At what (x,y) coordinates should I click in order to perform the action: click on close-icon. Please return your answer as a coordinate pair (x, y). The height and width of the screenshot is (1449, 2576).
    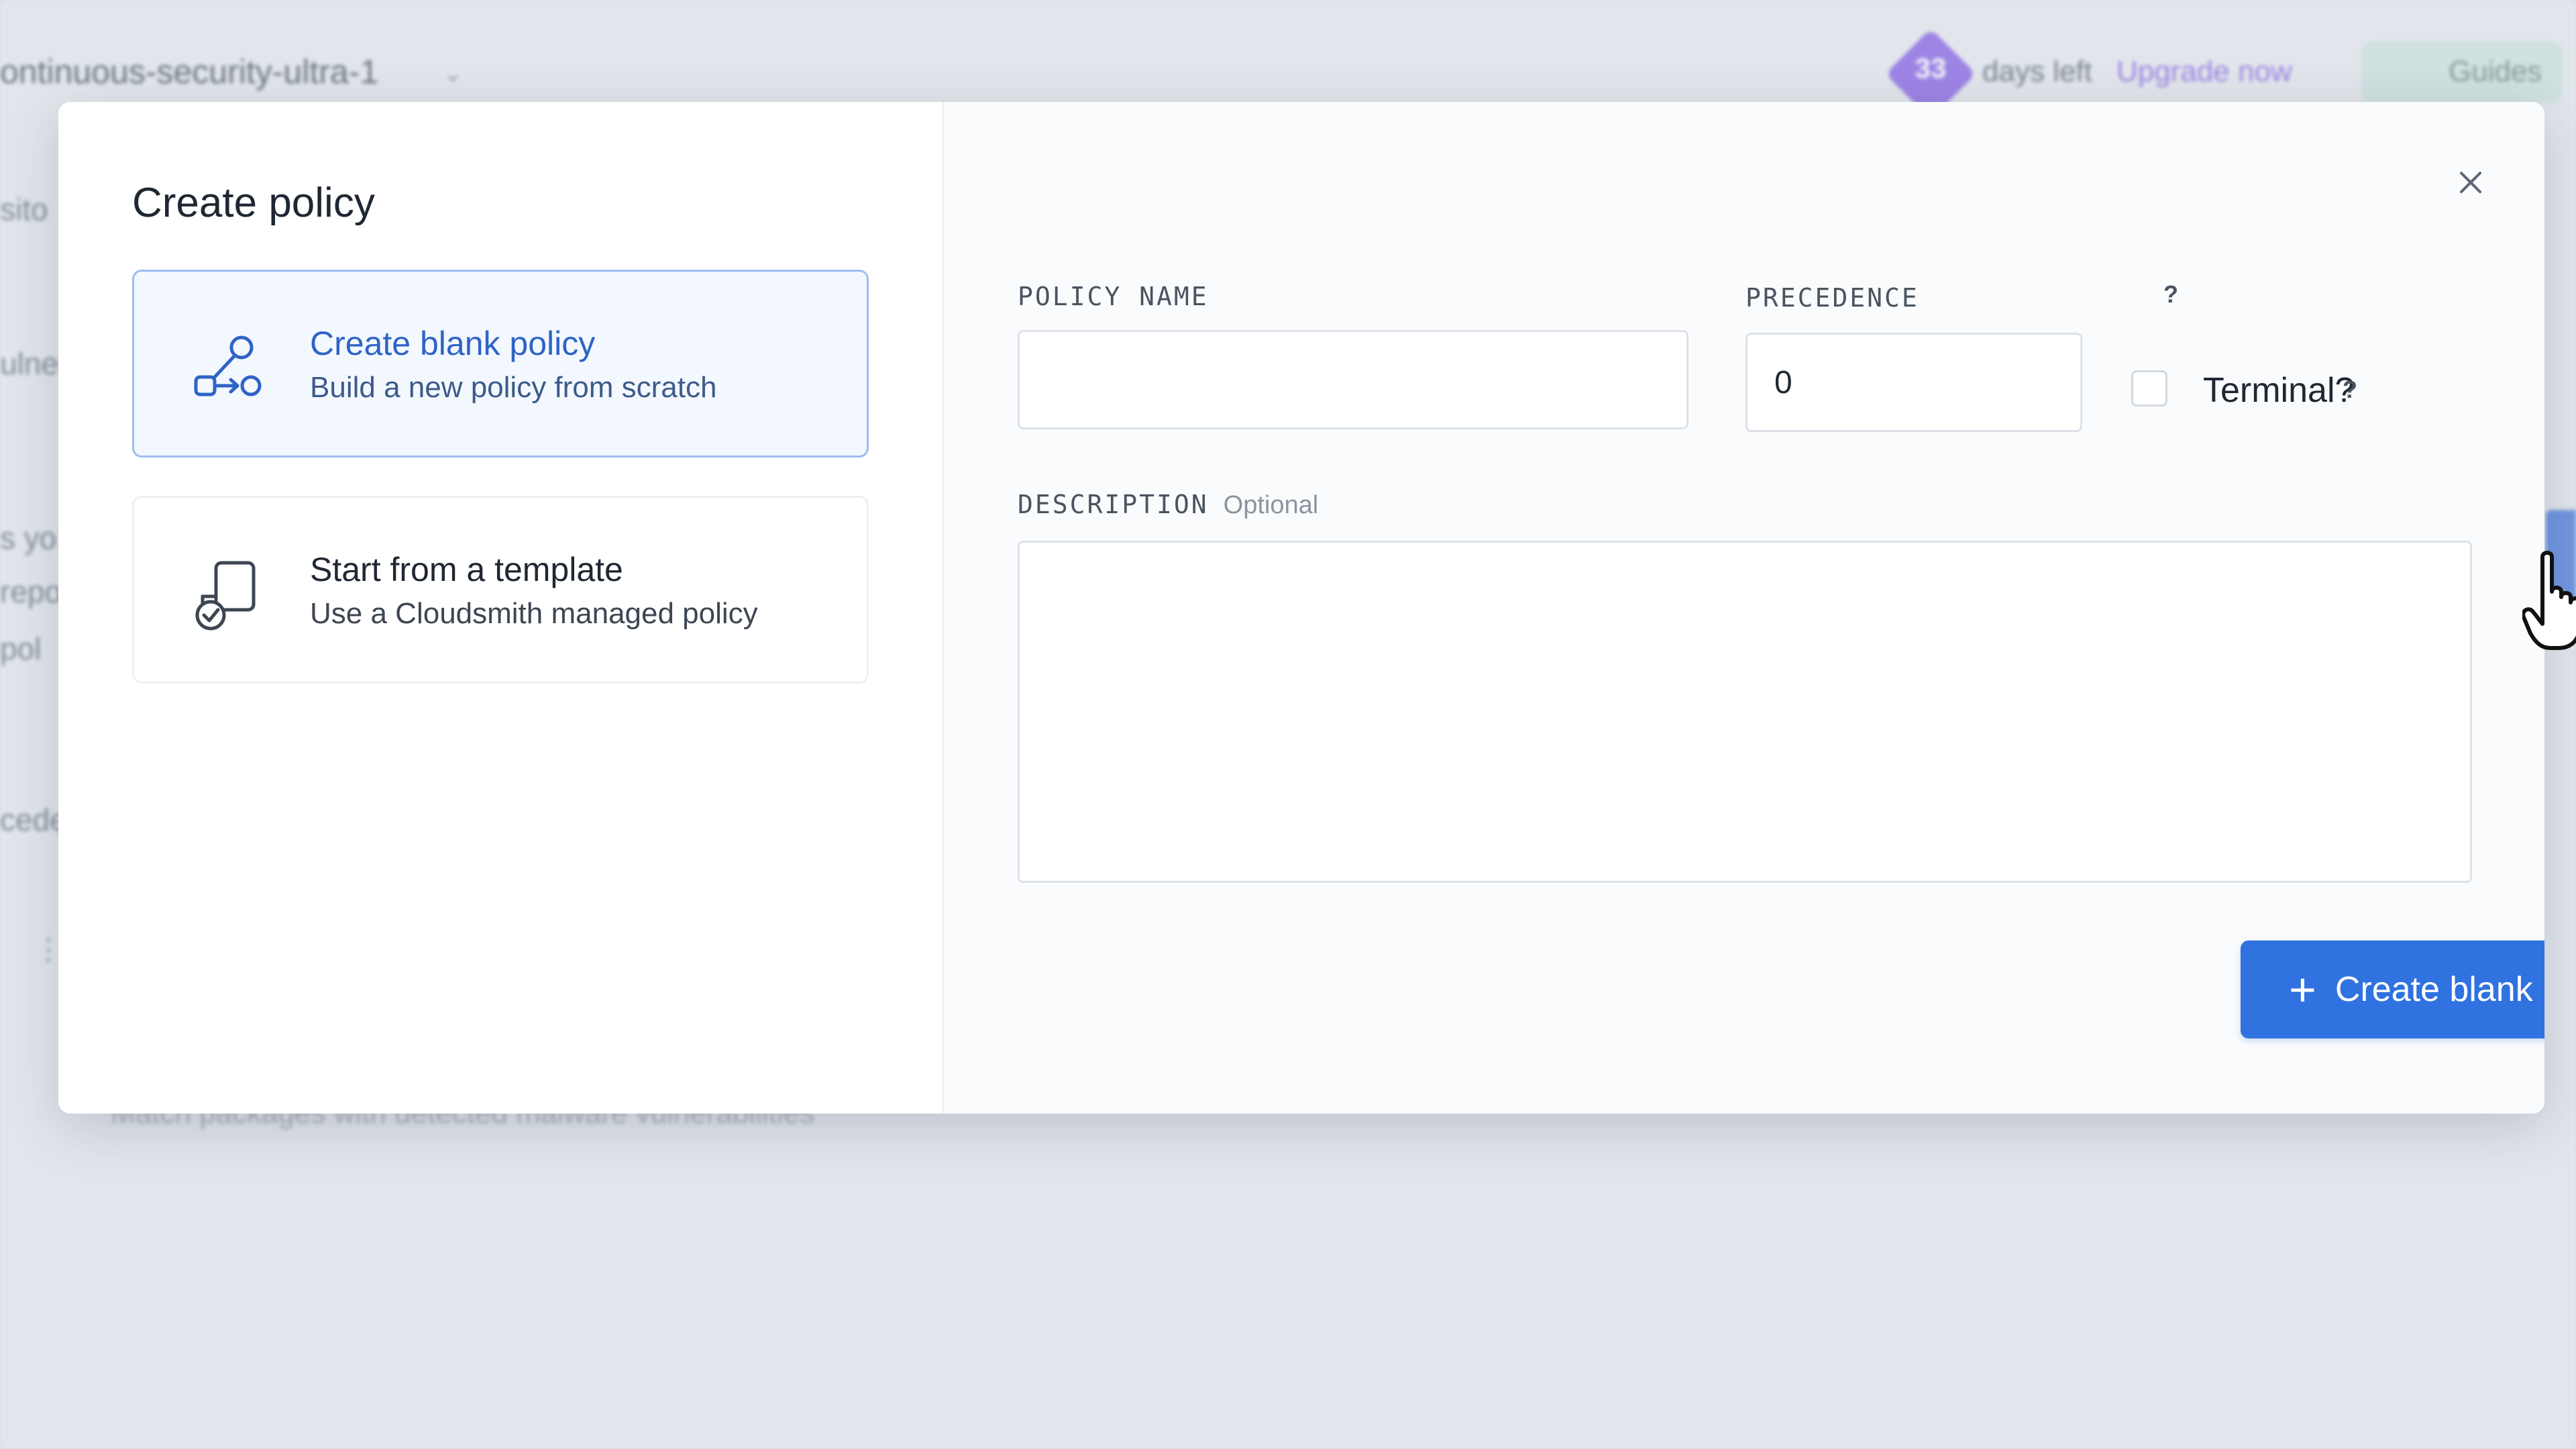
    Looking at the image, I should click on (2470, 182).